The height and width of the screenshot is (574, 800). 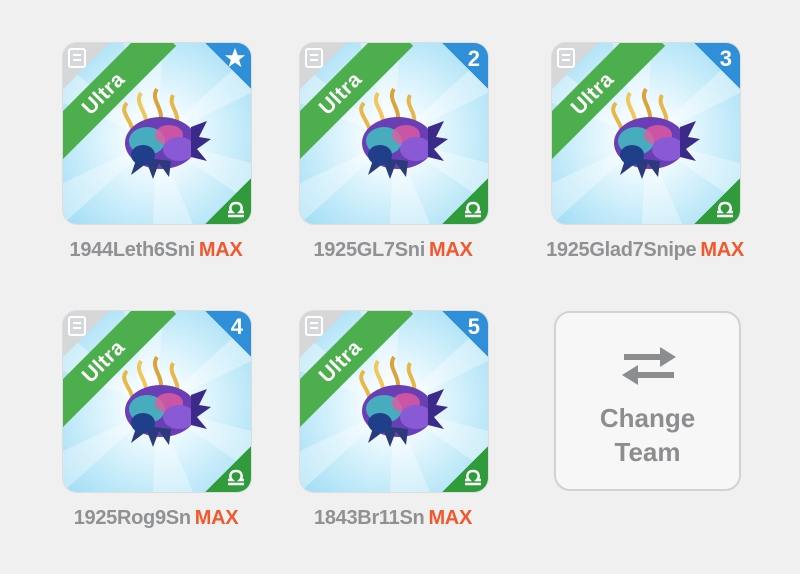 What do you see at coordinates (649, 366) in the screenshot?
I see `swap-arrows-icon` at bounding box center [649, 366].